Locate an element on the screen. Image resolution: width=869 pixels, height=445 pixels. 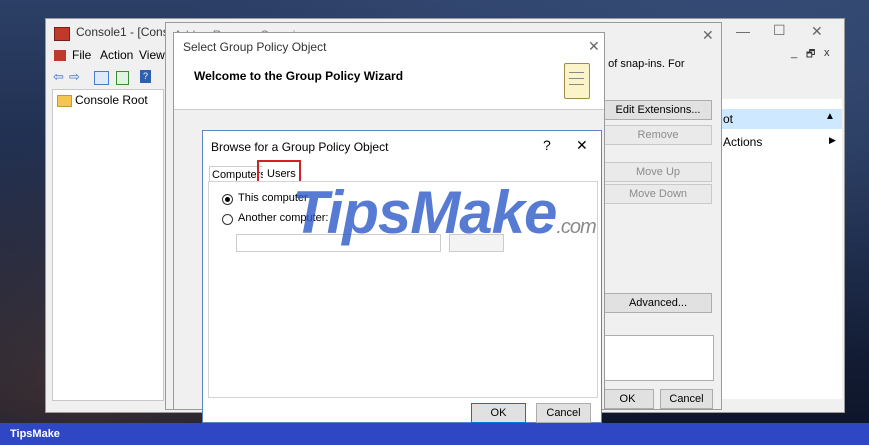
submenu-arrow-icon: ▶ is located at coordinates (832, 140).